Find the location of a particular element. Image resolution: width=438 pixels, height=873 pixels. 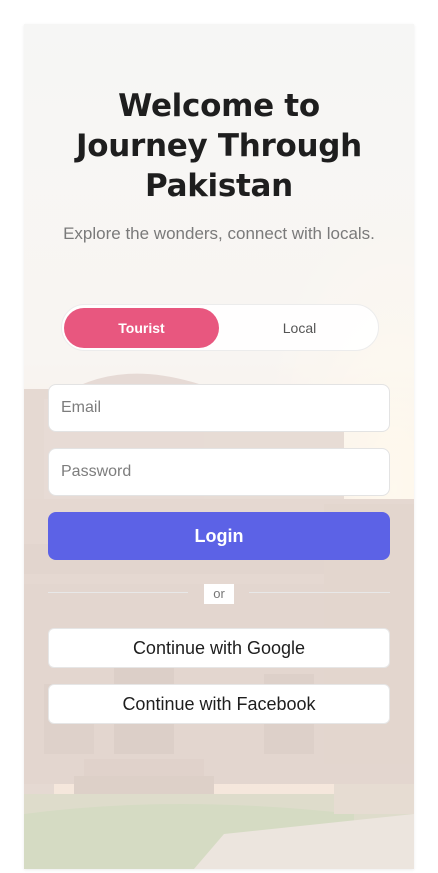

page-title: Welcome to Journey Through Pakistan is located at coordinates (219, 146).